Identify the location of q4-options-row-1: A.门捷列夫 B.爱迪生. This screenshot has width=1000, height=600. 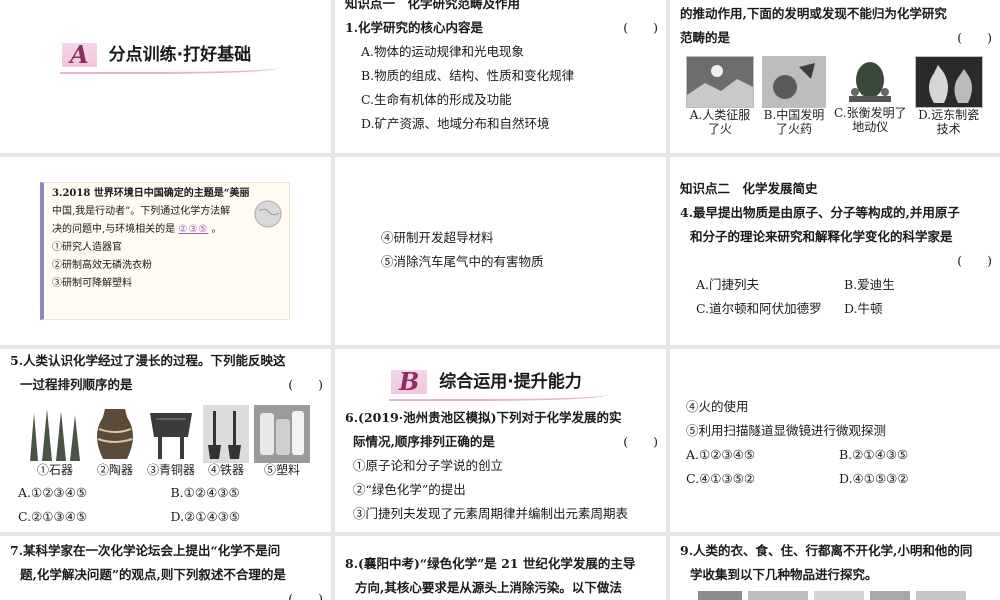
(836, 285).